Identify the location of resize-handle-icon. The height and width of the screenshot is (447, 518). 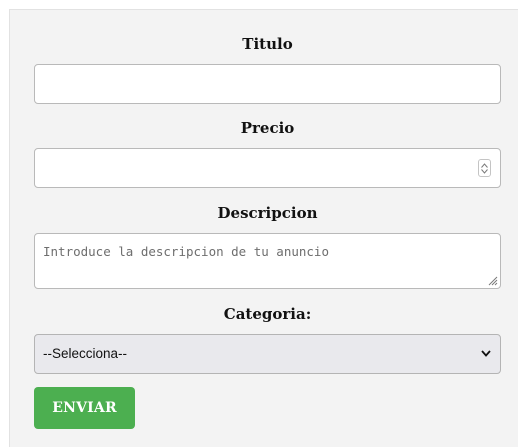
(493, 281).